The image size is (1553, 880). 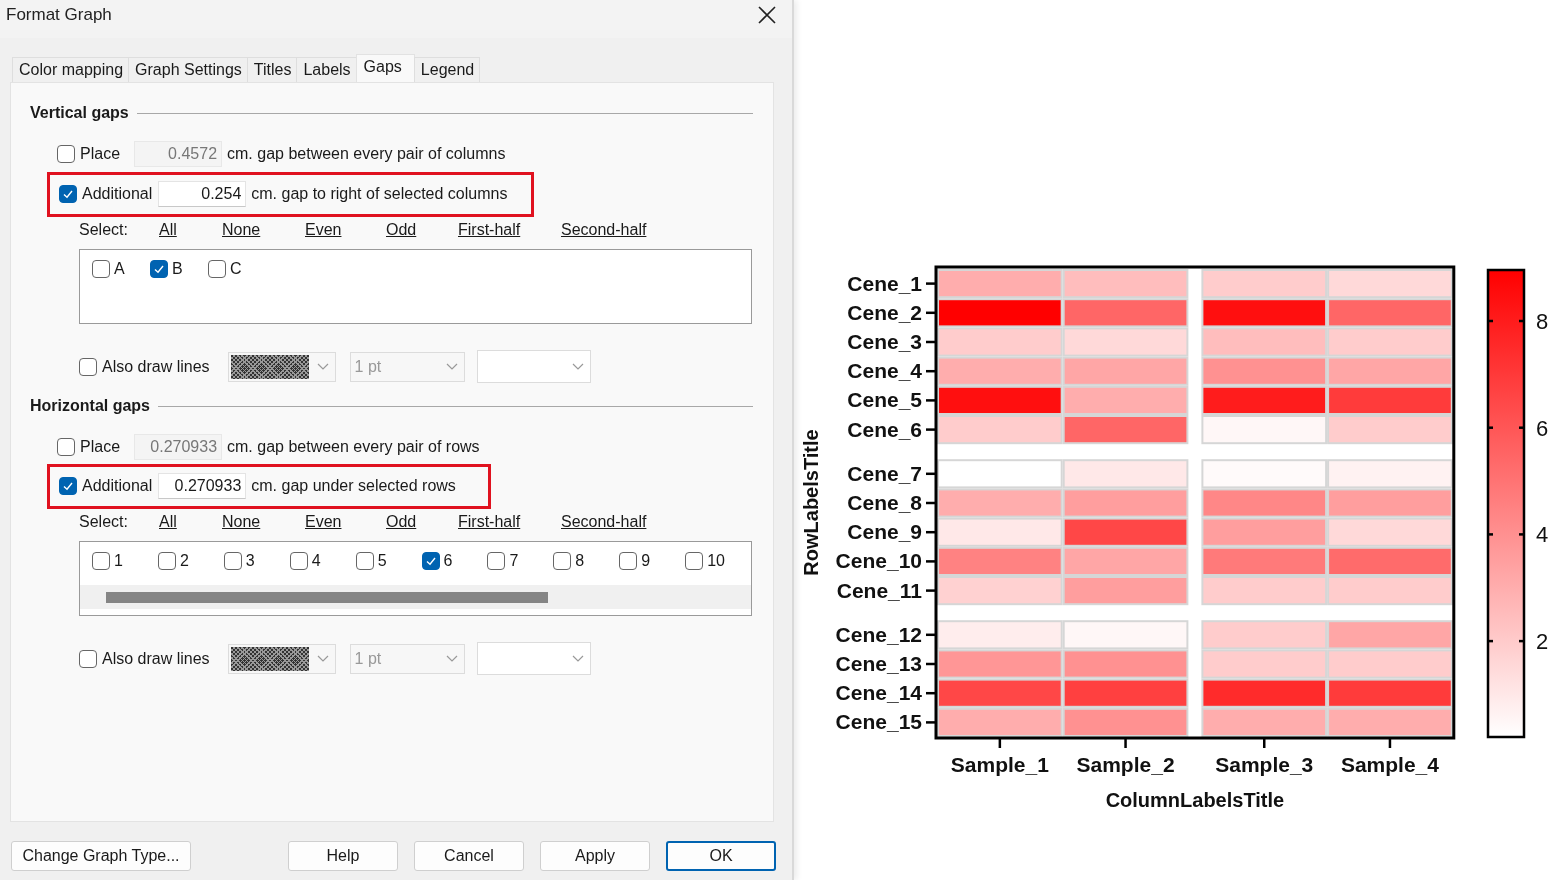 I want to click on checkbox-label: Place, so click(x=100, y=447).